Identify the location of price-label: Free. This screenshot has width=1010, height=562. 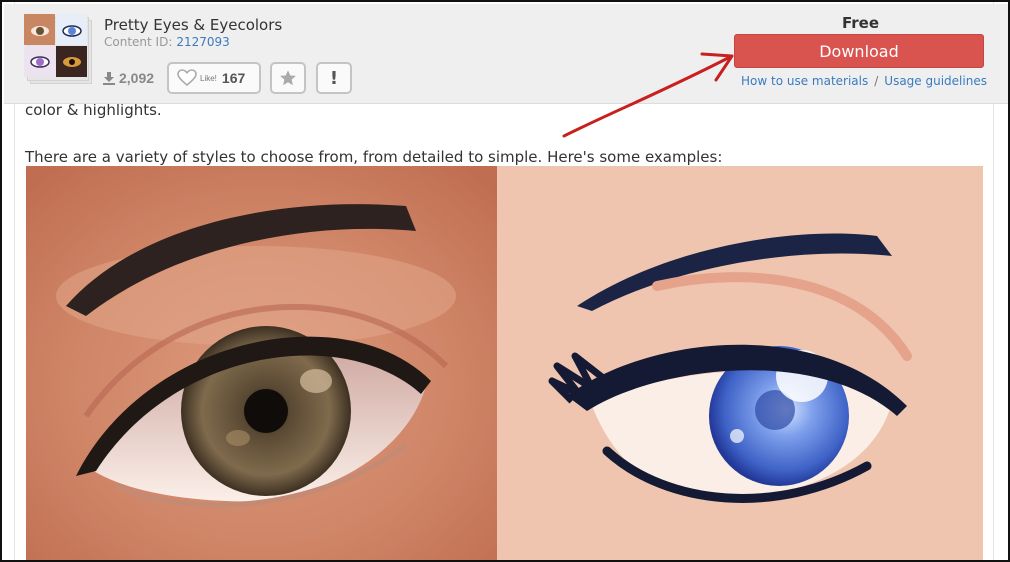
(861, 23).